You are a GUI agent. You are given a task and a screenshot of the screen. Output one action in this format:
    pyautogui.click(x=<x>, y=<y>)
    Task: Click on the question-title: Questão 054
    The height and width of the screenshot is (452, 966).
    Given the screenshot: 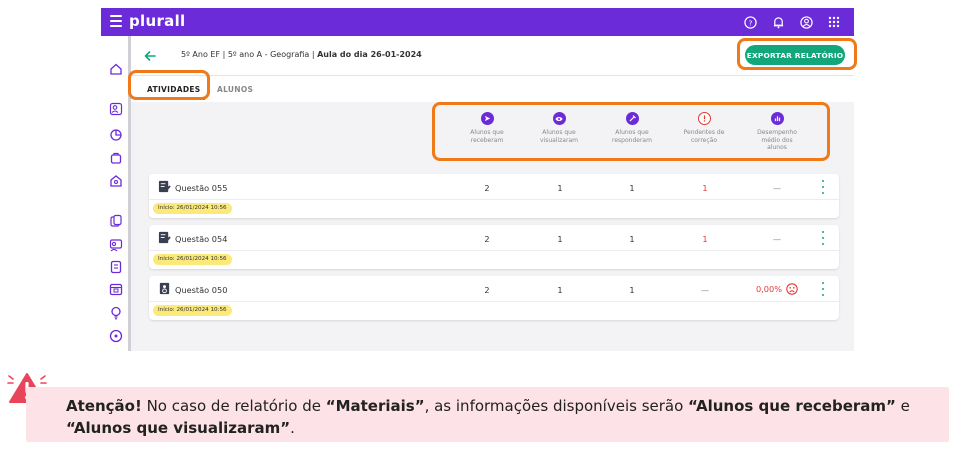 What is the action you would take?
    pyautogui.click(x=201, y=239)
    